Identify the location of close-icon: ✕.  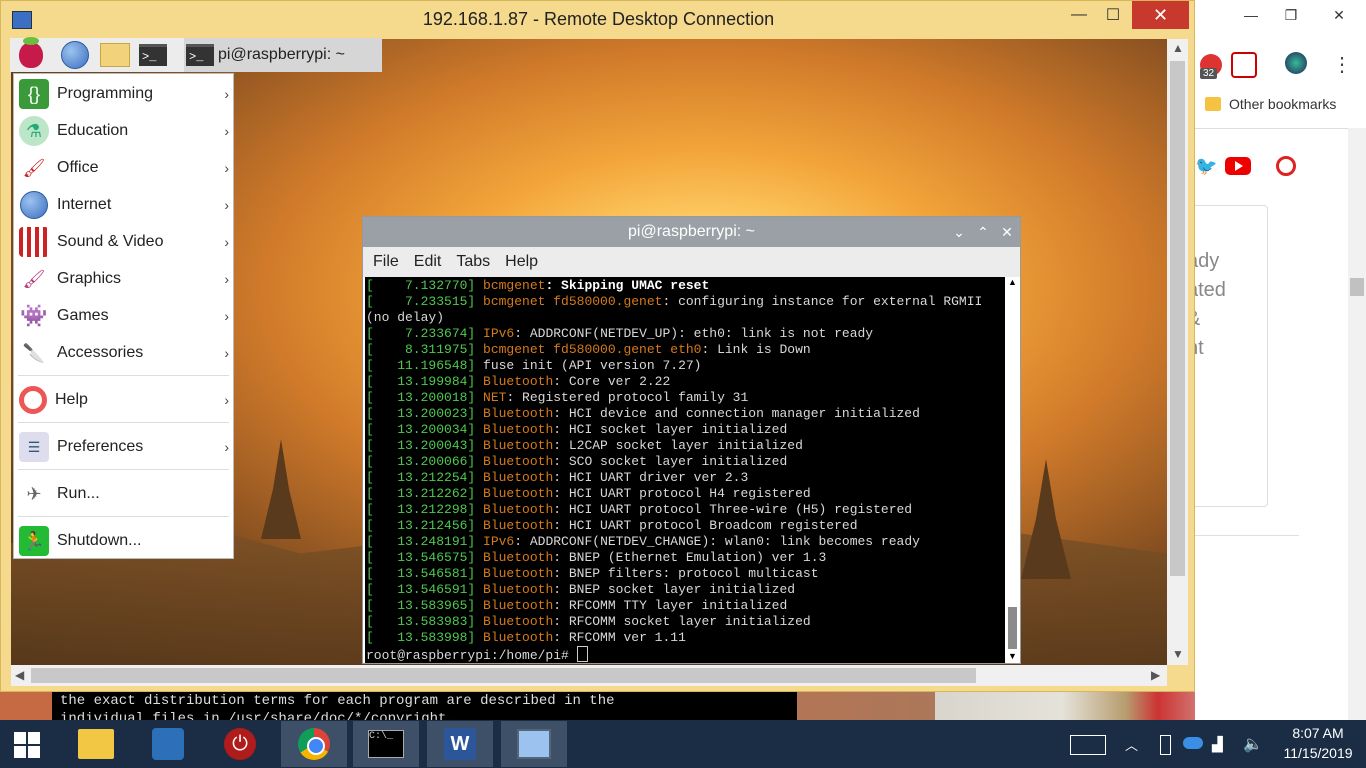
(1007, 232).